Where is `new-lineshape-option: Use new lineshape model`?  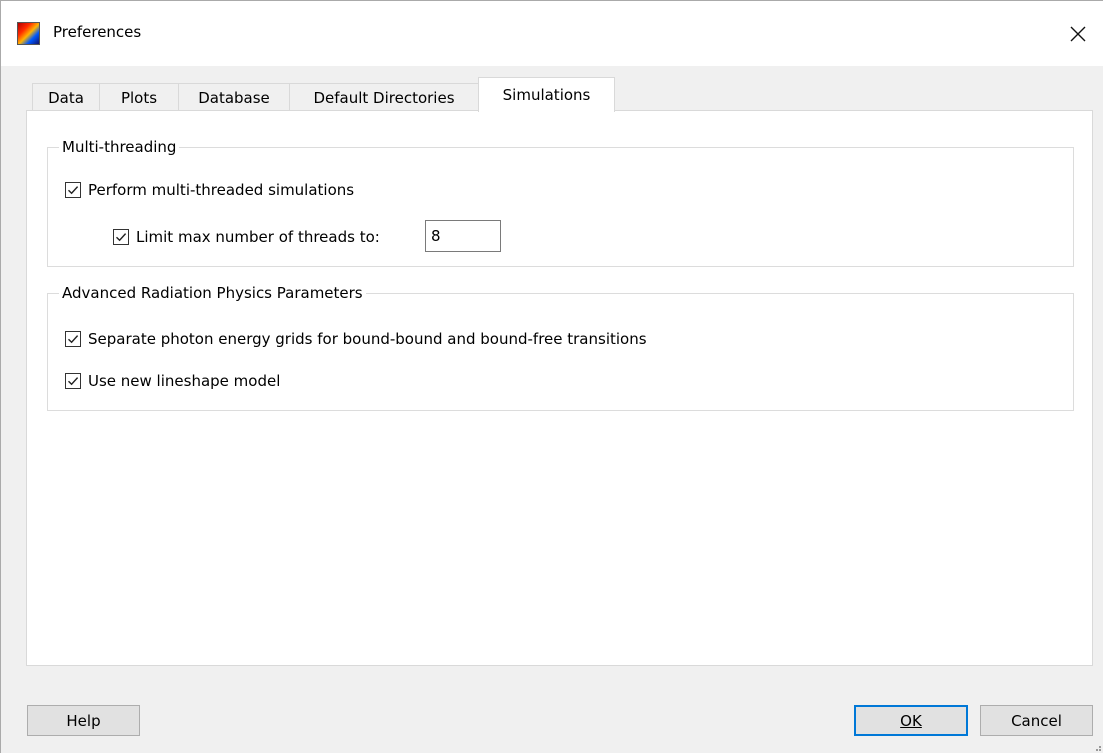 new-lineshape-option: Use new lineshape model is located at coordinates (172, 381).